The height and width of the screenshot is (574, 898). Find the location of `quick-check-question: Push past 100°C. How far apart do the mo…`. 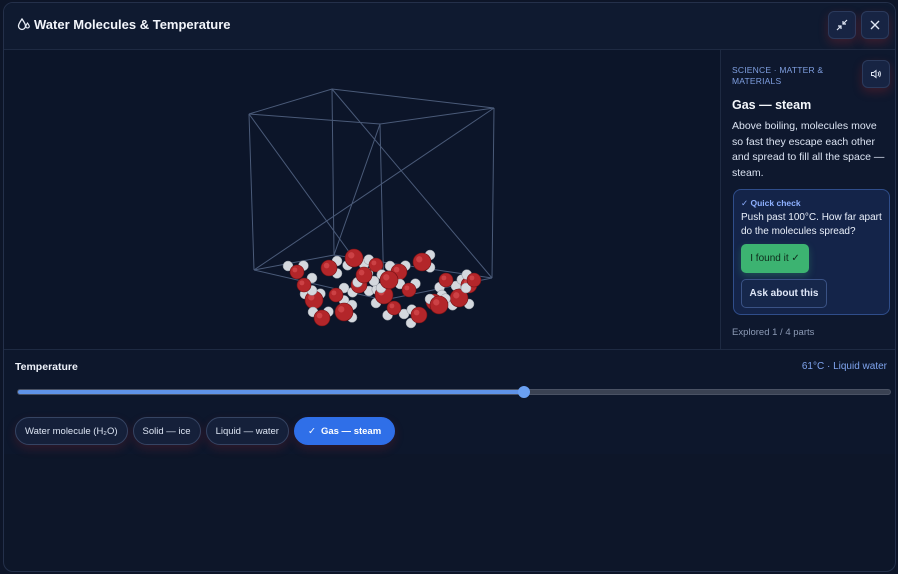

quick-check-question: Push past 100°C. How far apart do the mo… is located at coordinates (811, 224).